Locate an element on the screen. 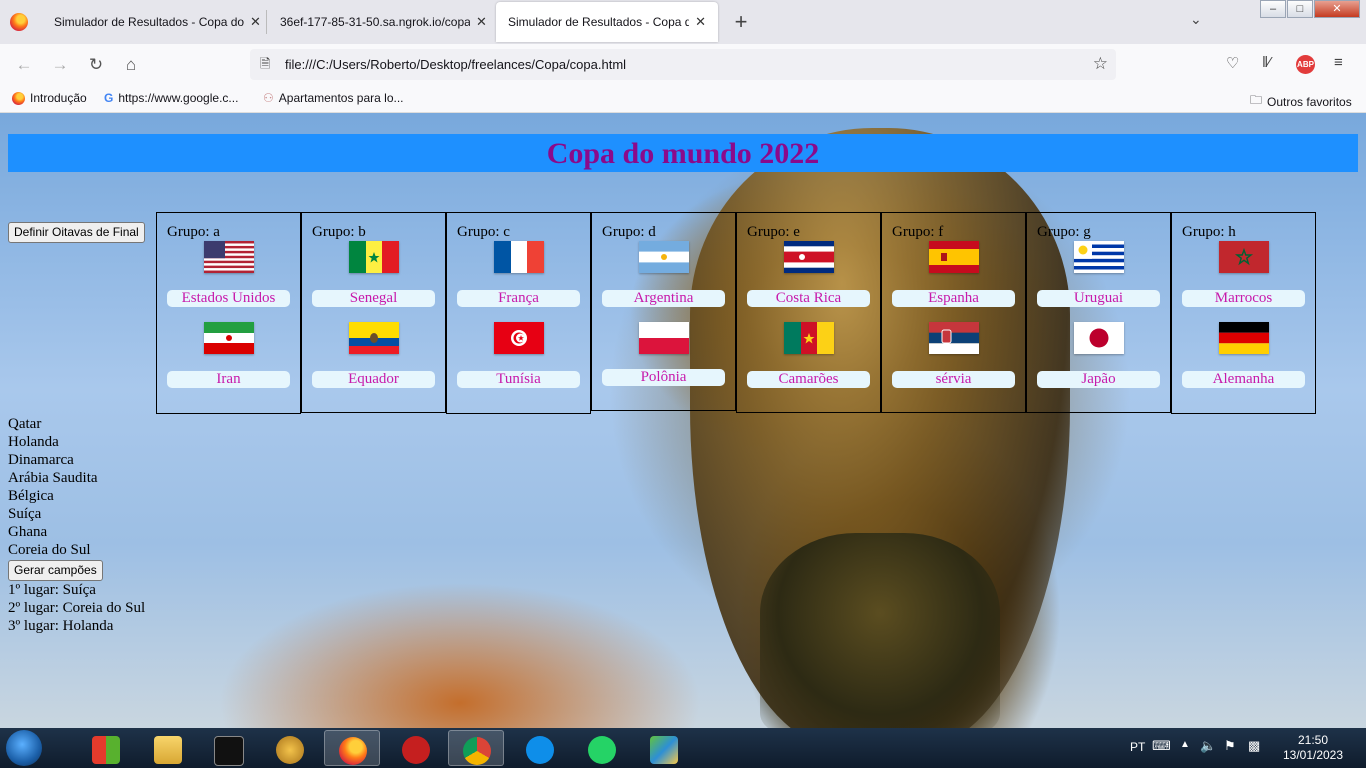  pocket-icon: ♡ is located at coordinates (1232, 63).